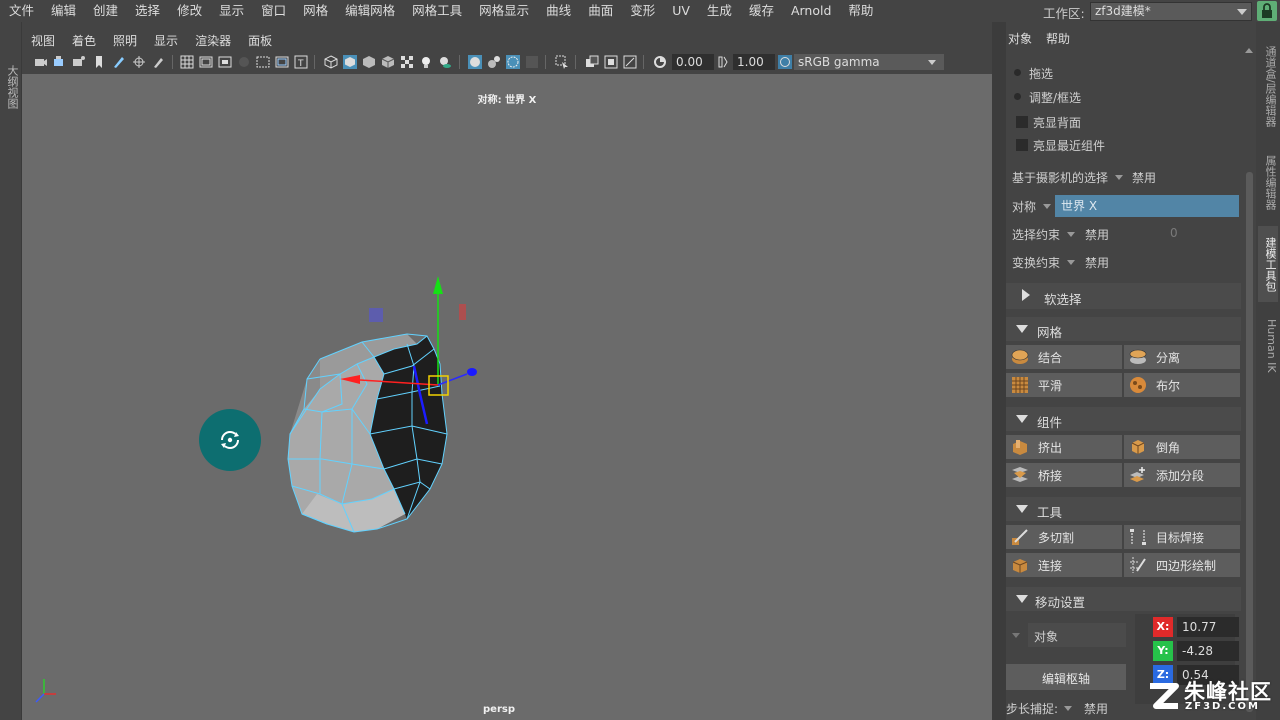 The width and height of the screenshot is (1280, 720). What do you see at coordinates (1097, 234) in the screenshot?
I see `select-constraint-value: 禁用` at bounding box center [1097, 234].